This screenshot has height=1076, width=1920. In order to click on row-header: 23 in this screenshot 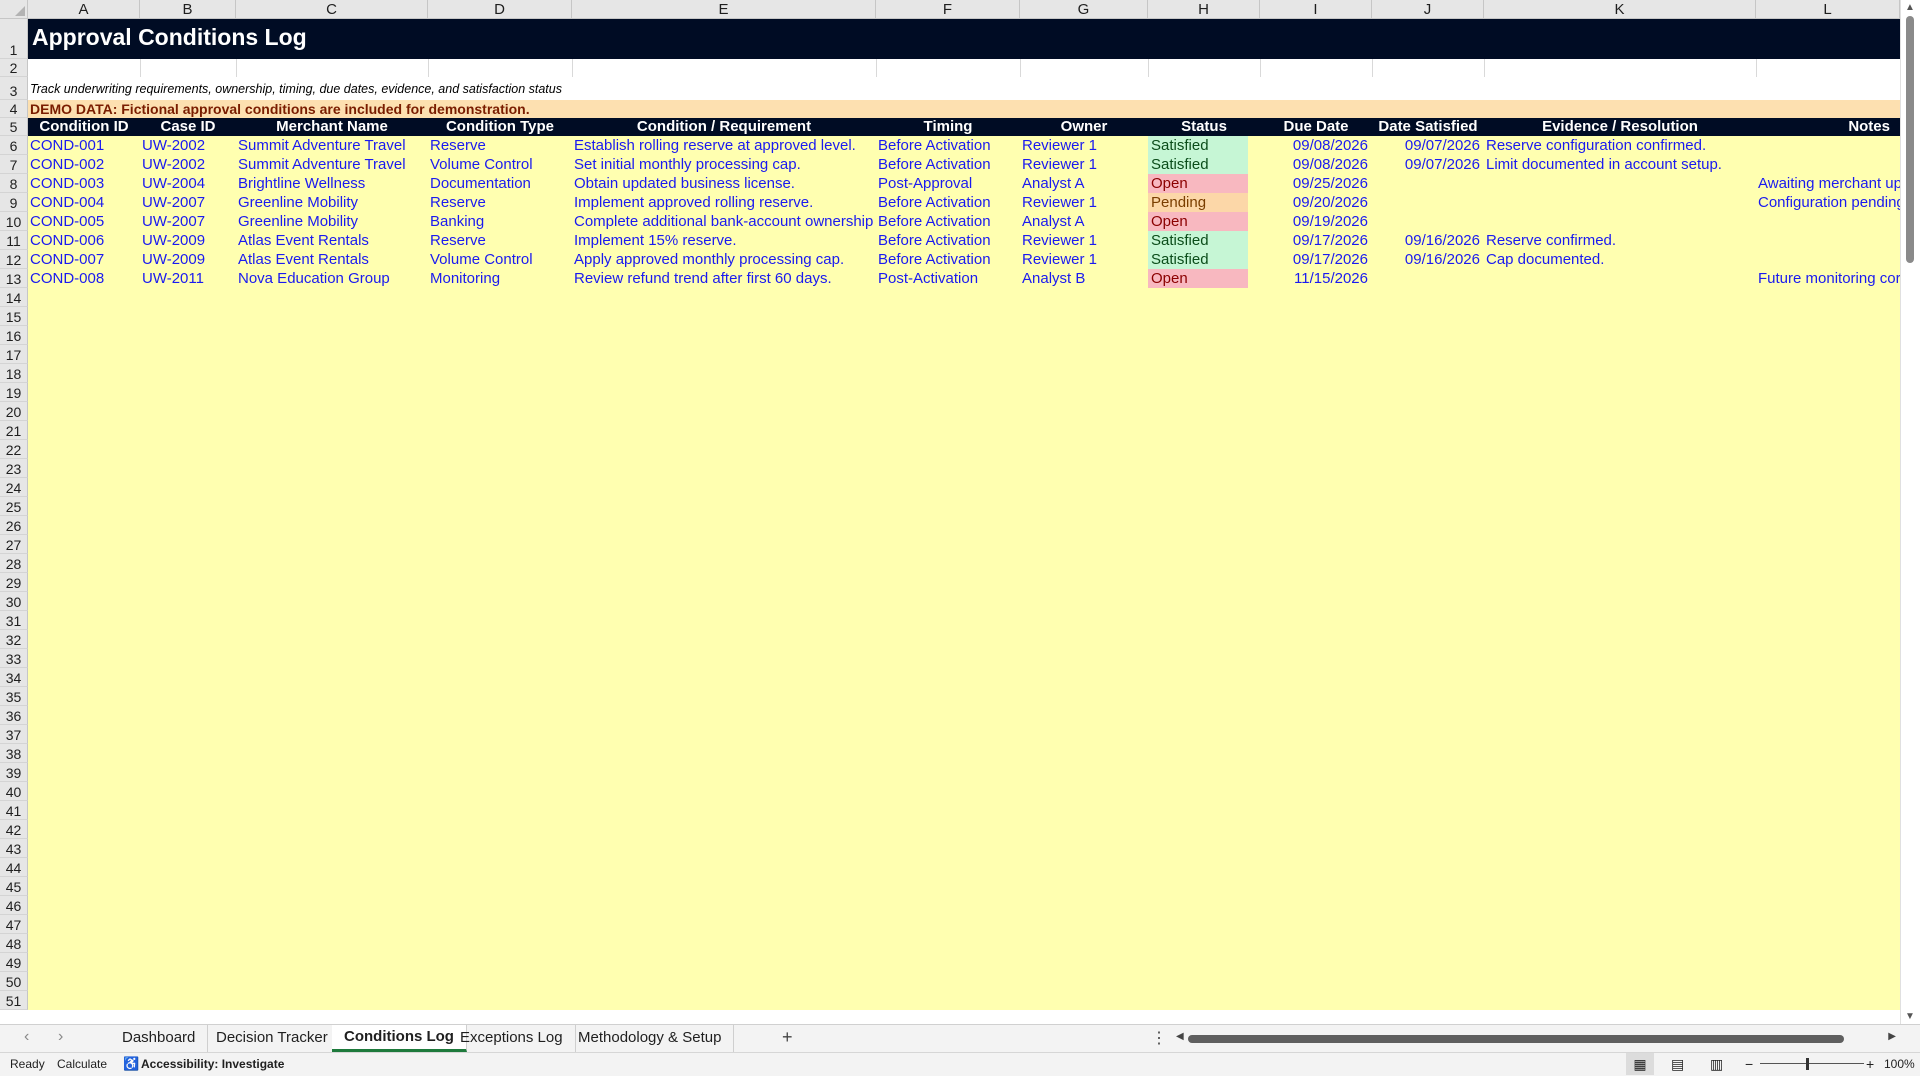, I will do `click(14, 468)`.